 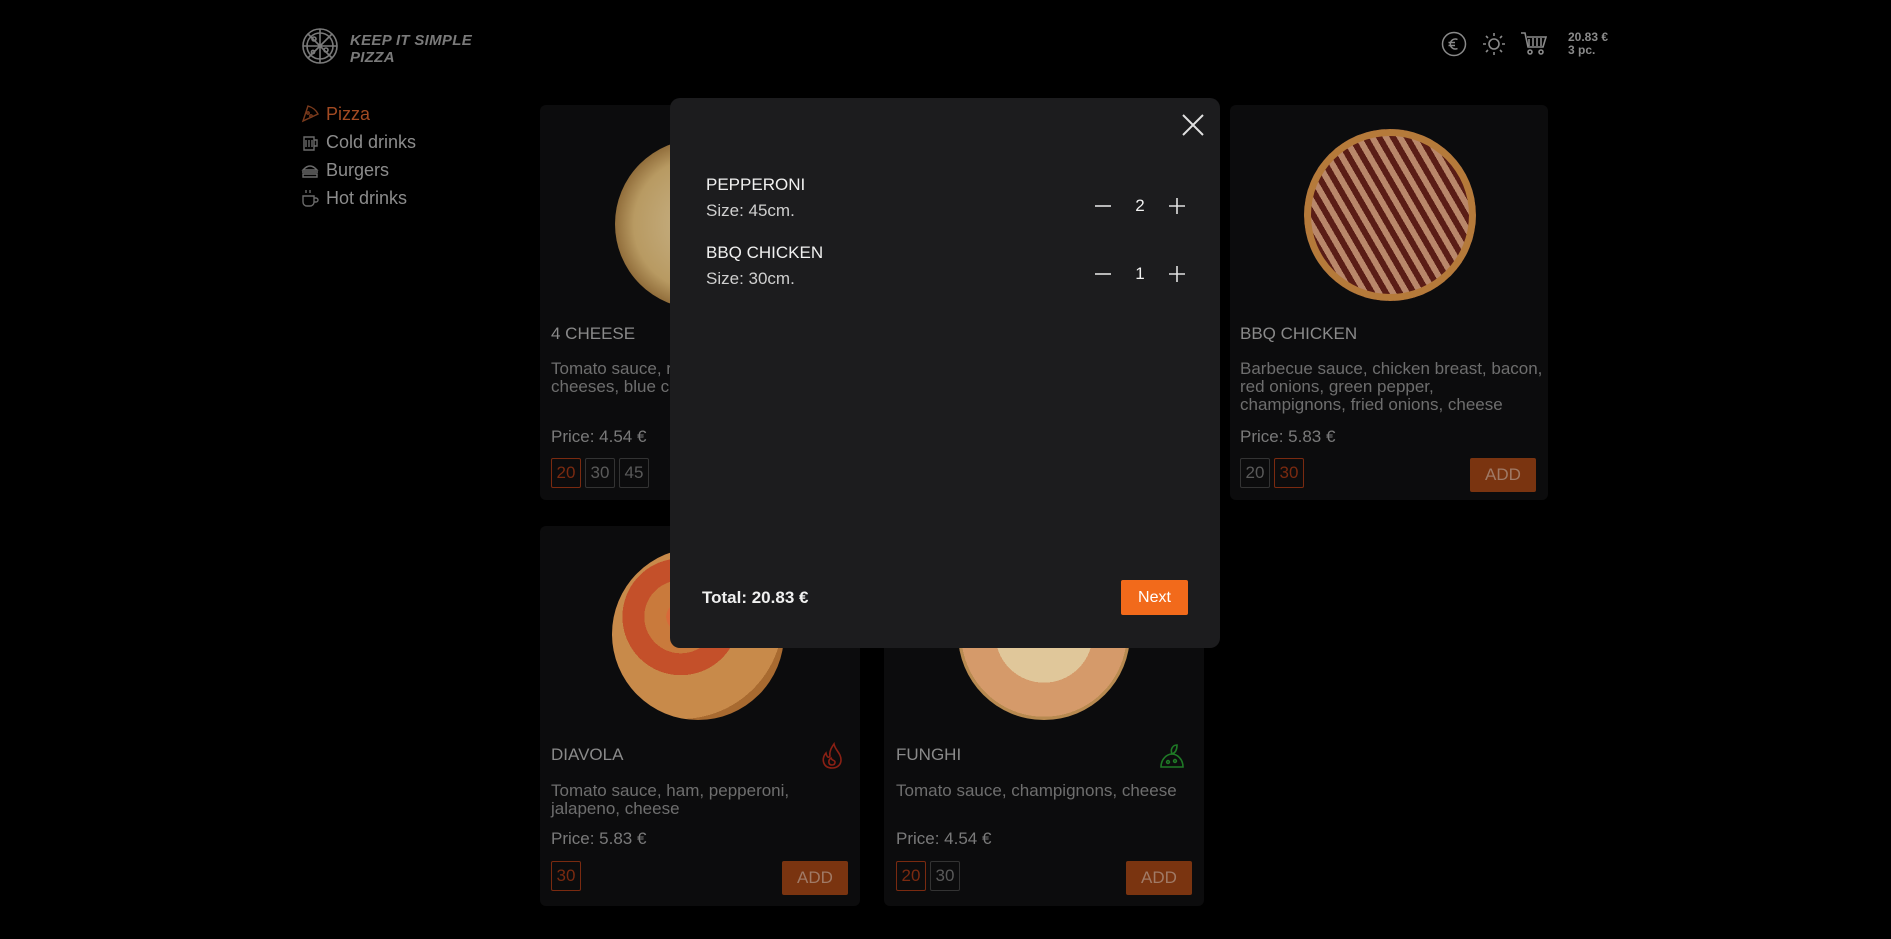 What do you see at coordinates (765, 252) in the screenshot?
I see `cart-item-name: BBQ CHICKEN` at bounding box center [765, 252].